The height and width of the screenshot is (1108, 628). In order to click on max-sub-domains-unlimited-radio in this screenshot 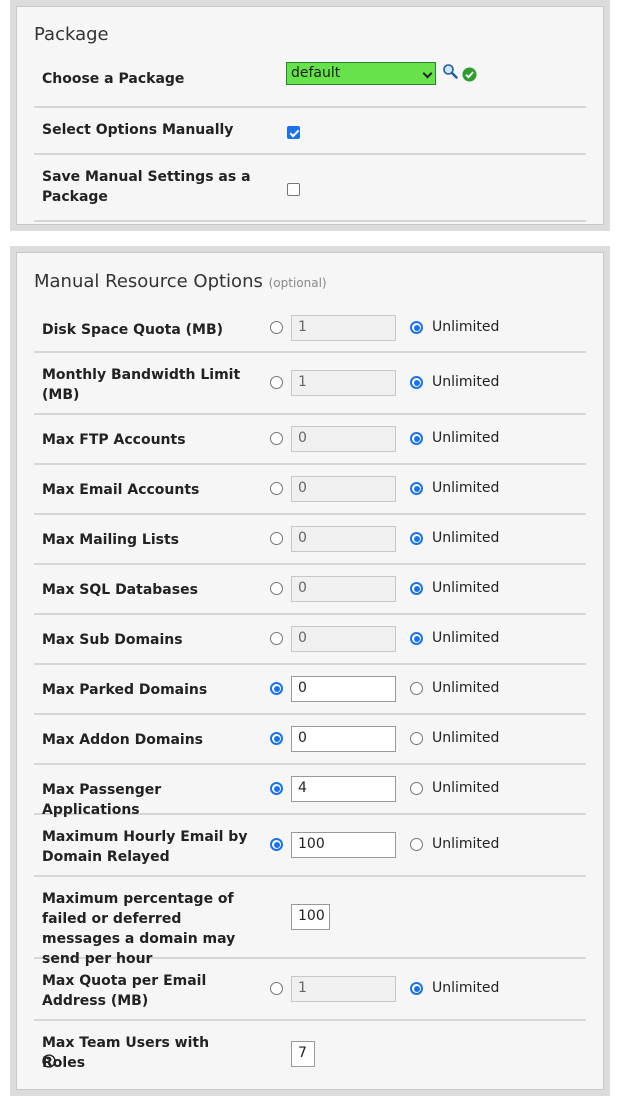, I will do `click(416, 638)`.